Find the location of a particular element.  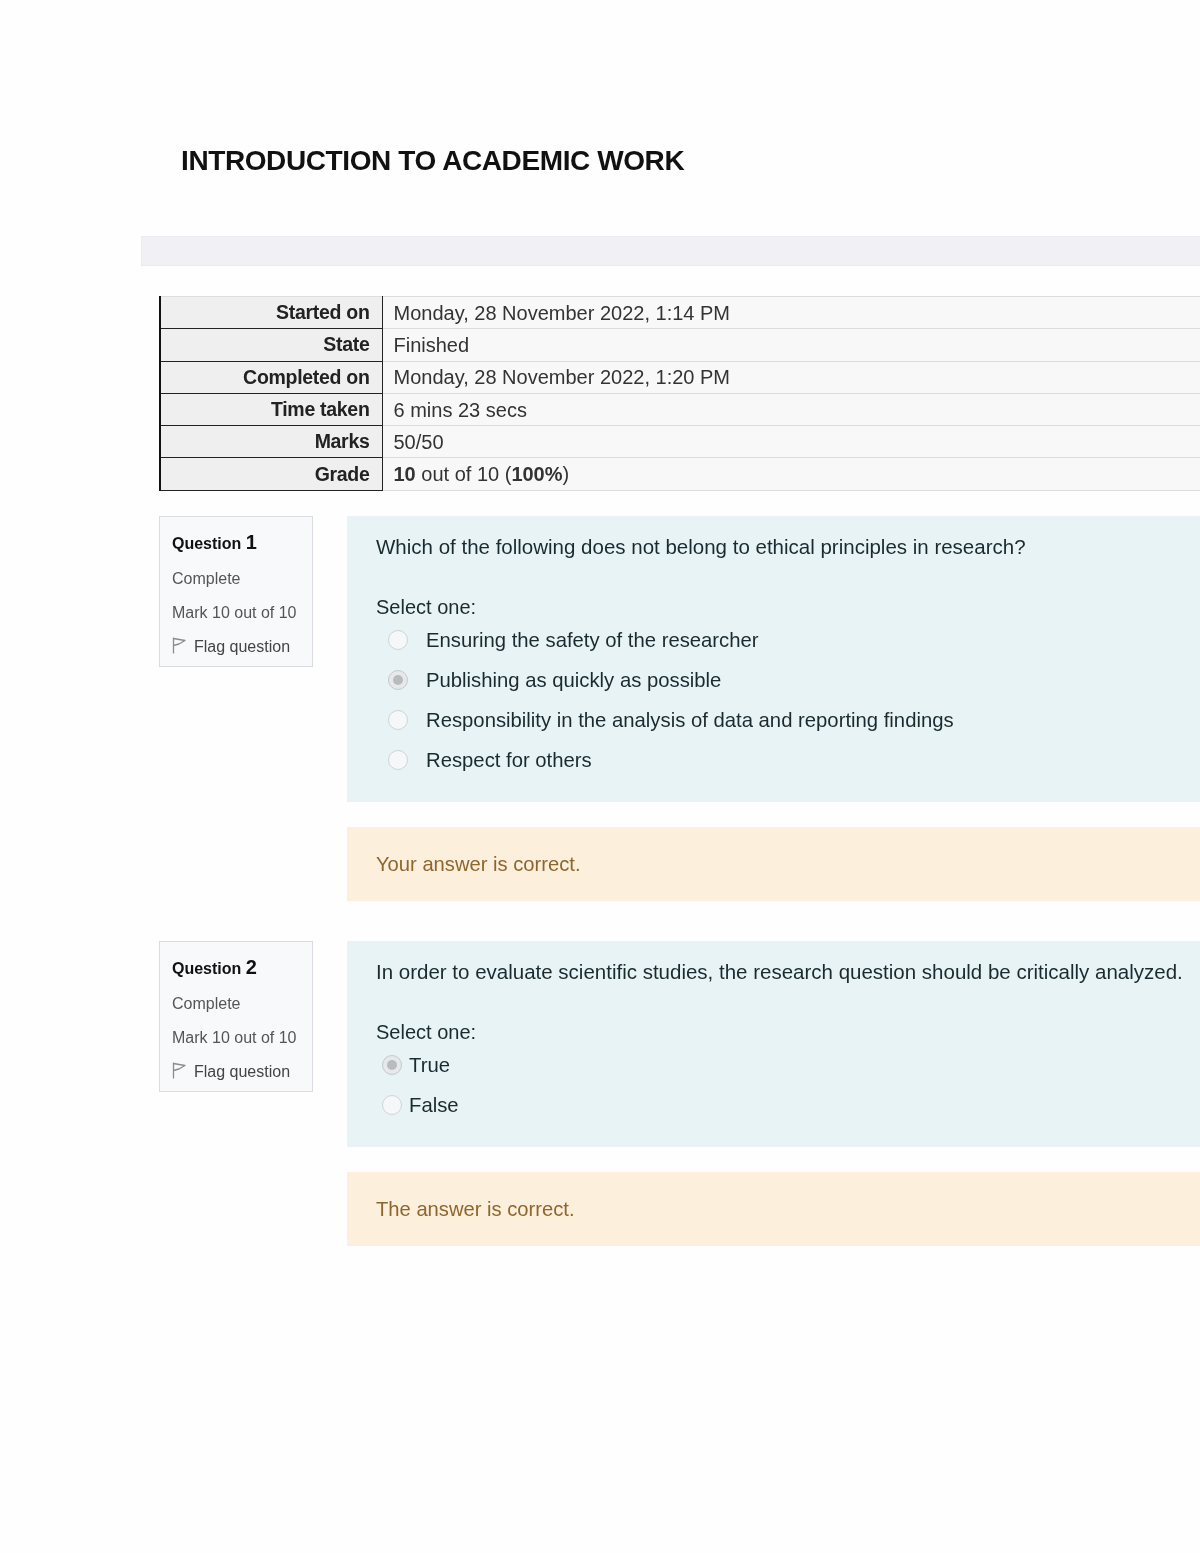

answer-option: True is located at coordinates (429, 1064).